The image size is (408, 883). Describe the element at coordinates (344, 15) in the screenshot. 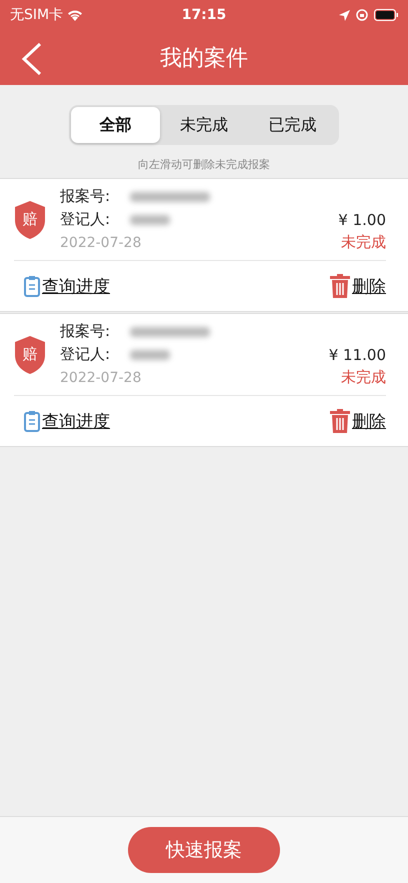

I see `location-icon` at that location.